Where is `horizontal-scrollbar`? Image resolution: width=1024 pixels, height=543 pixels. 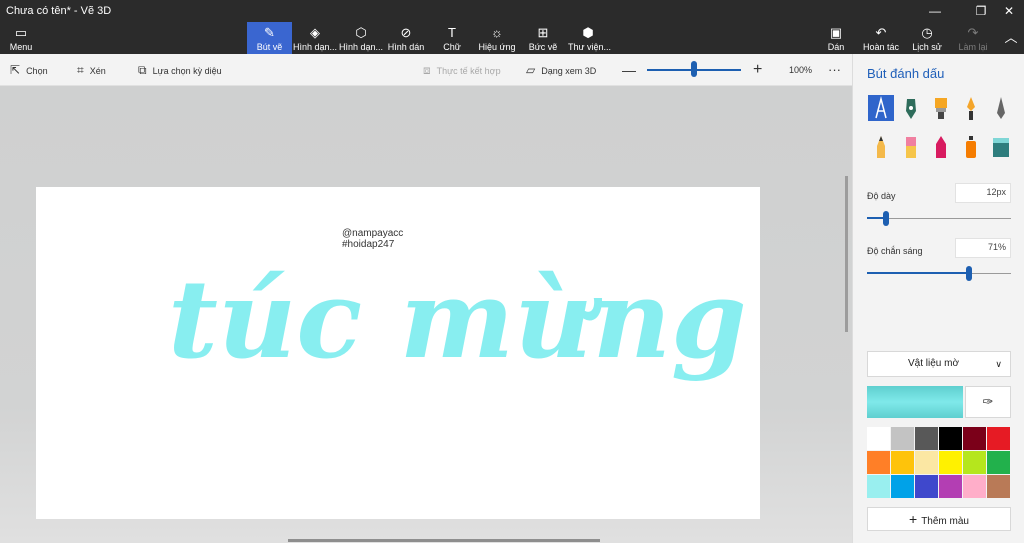
horizontal-scrollbar is located at coordinates (444, 540).